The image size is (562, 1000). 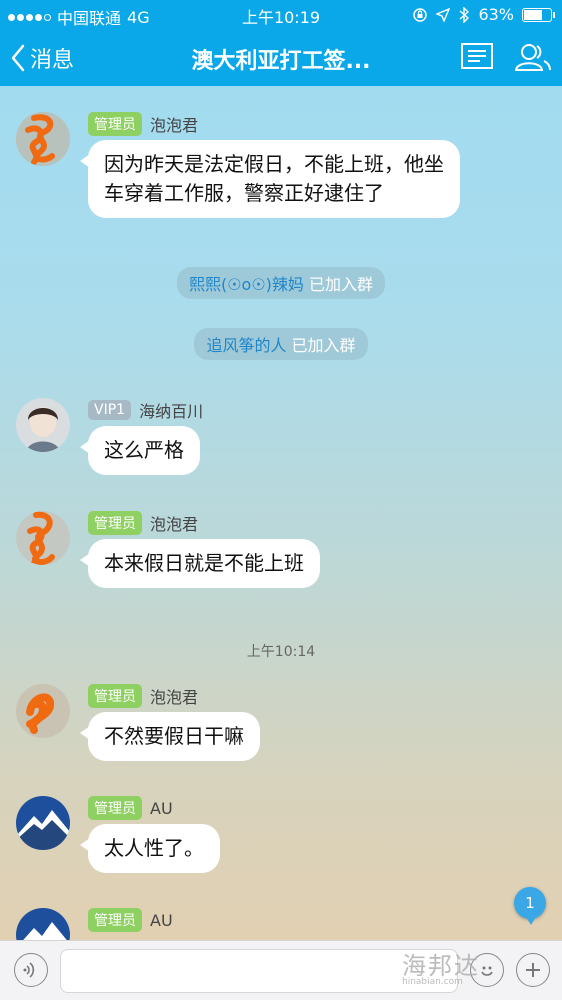 I want to click on system-notice: 追风筝的人 已加入群, so click(x=281, y=344).